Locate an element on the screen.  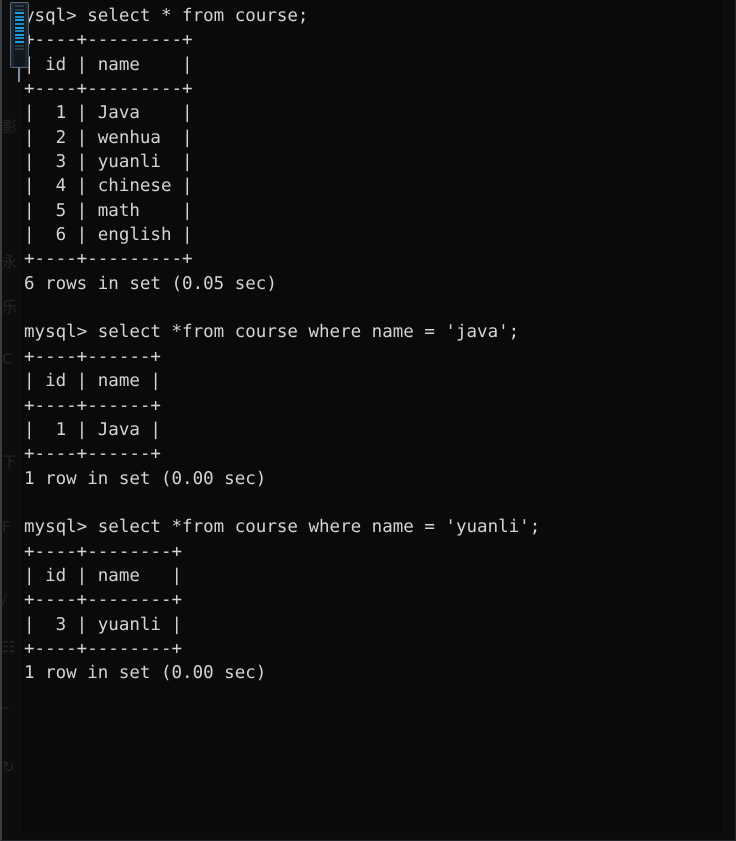
vertical-scrollbar is located at coordinates (19, 35).